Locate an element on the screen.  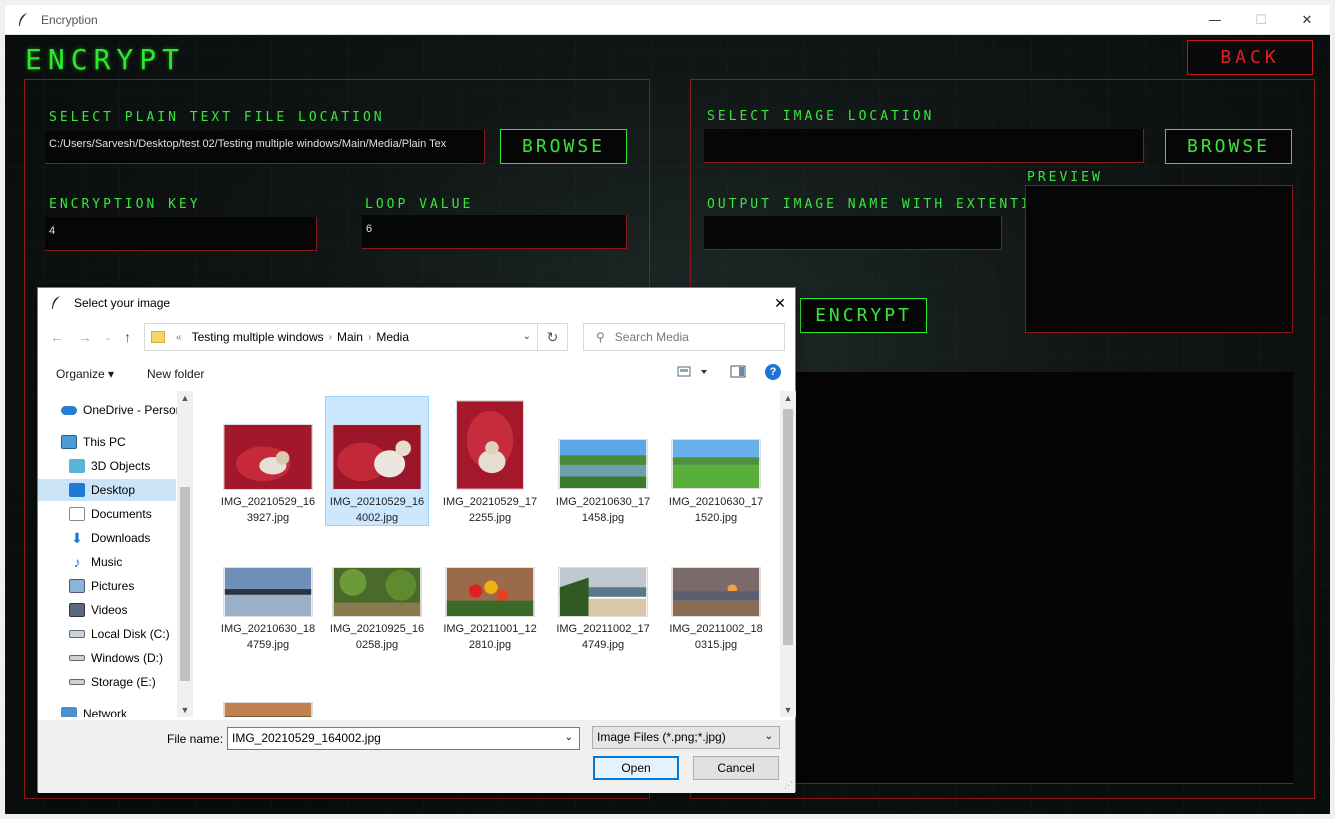
files-scrollbar: ▲ ▼ is located at coordinates (788, 554).